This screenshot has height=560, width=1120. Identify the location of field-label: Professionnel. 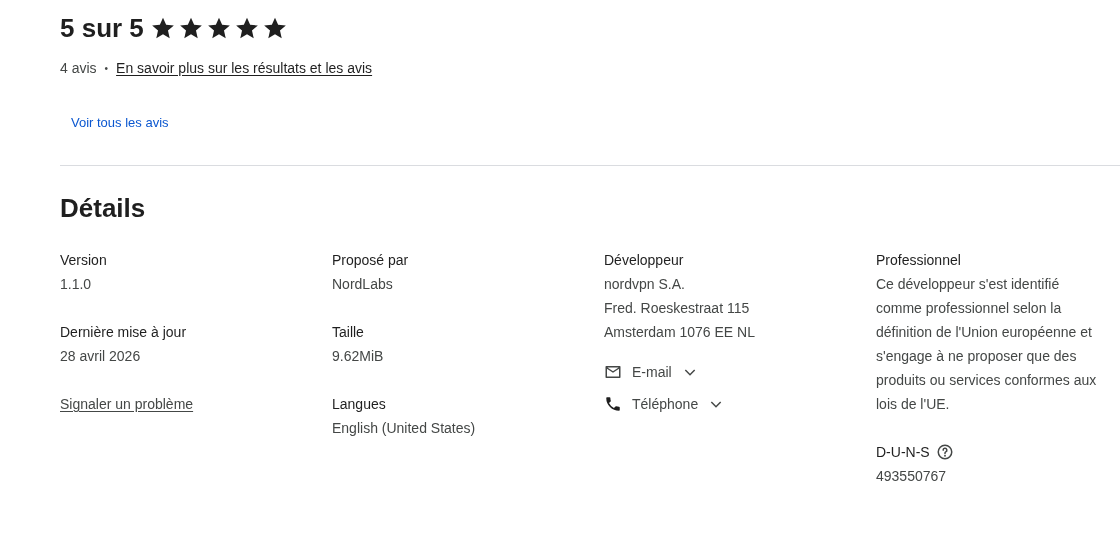
(918, 260).